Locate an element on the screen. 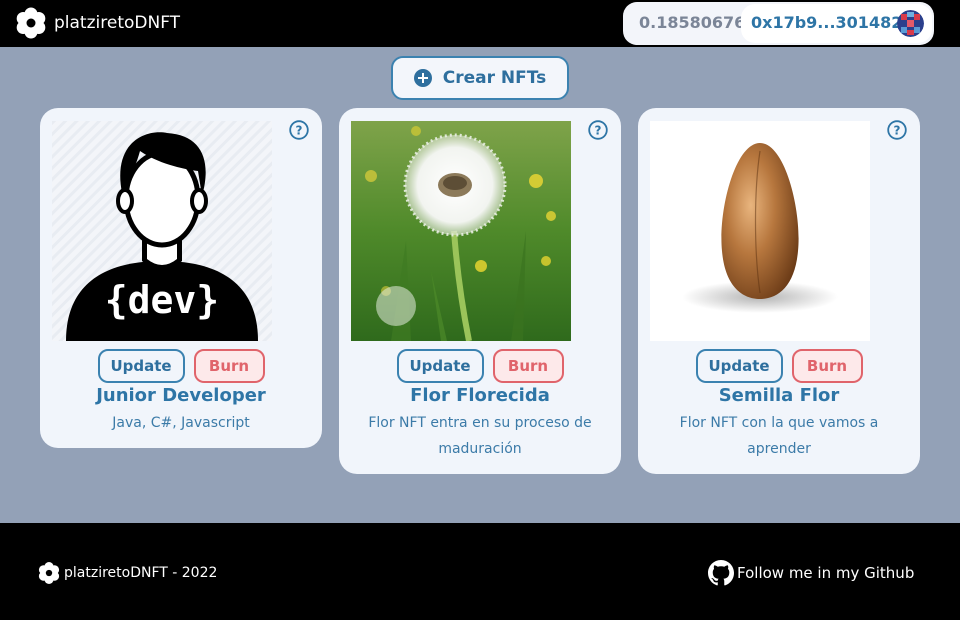 This screenshot has width=960, height=620. dandelion-flower-image is located at coordinates (461, 231).